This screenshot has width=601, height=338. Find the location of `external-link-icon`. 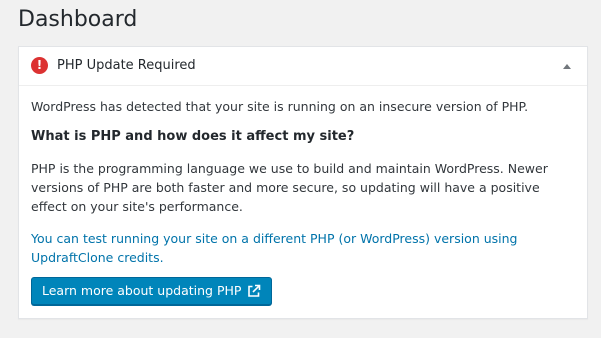

external-link-icon is located at coordinates (254, 291).